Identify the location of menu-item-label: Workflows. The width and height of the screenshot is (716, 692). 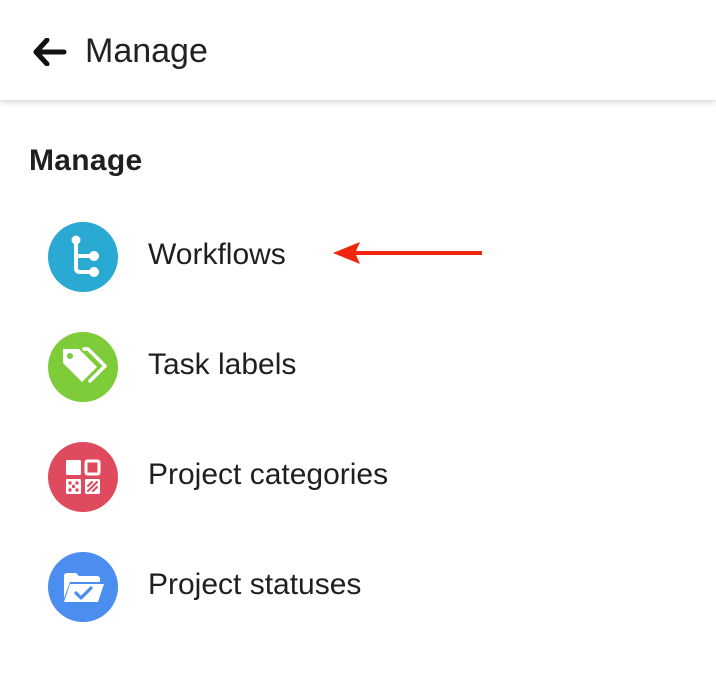
(217, 254).